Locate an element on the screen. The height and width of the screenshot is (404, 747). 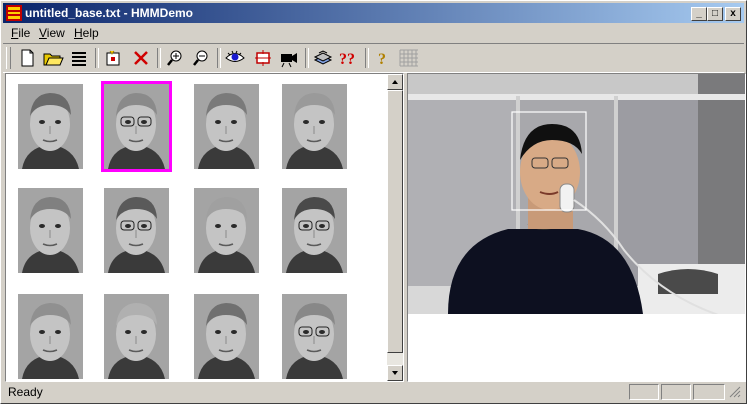
menu-bar: File View Help is located at coordinates (373, 33).